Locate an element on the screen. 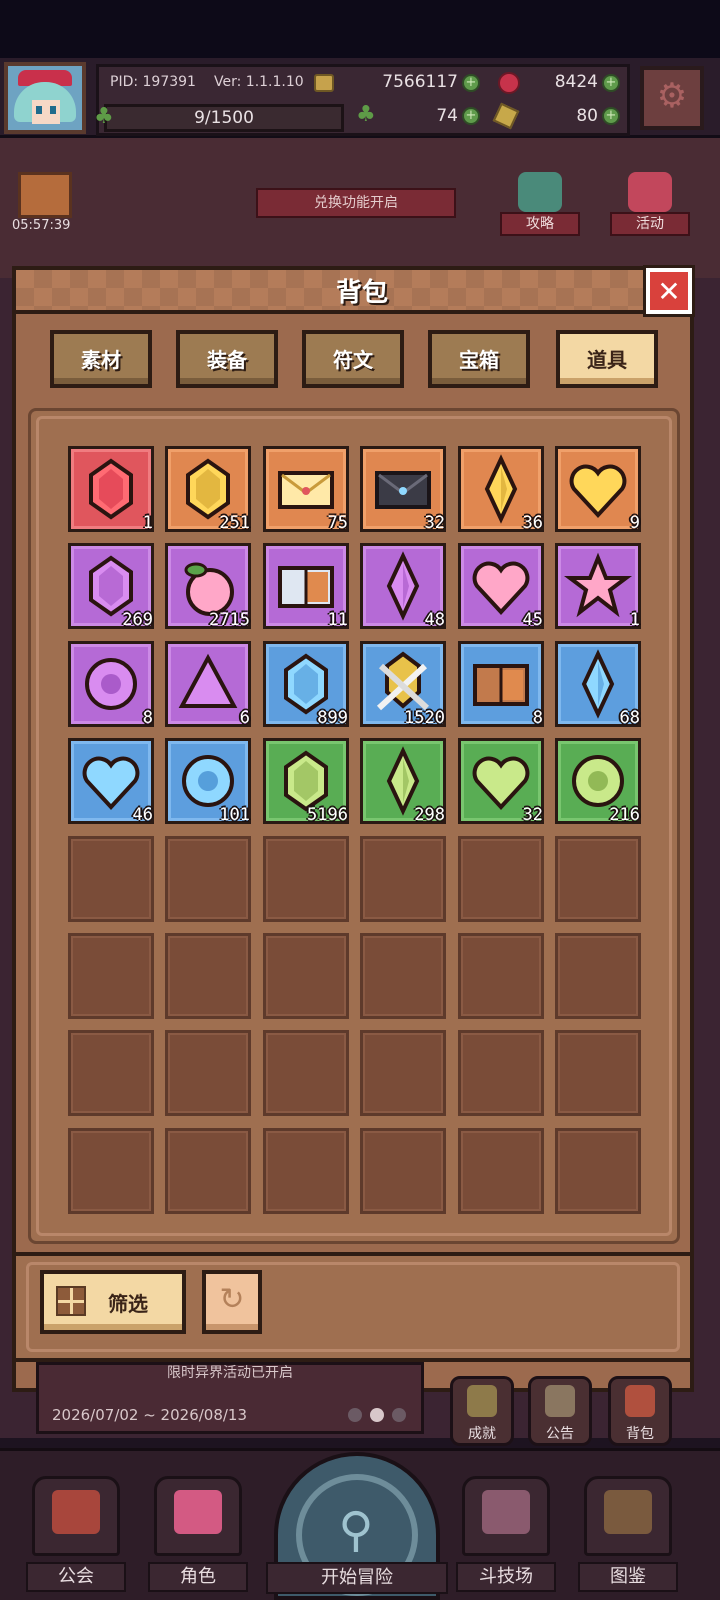 The image size is (720, 1600). nav-character: 角色 is located at coordinates (200, 1533).